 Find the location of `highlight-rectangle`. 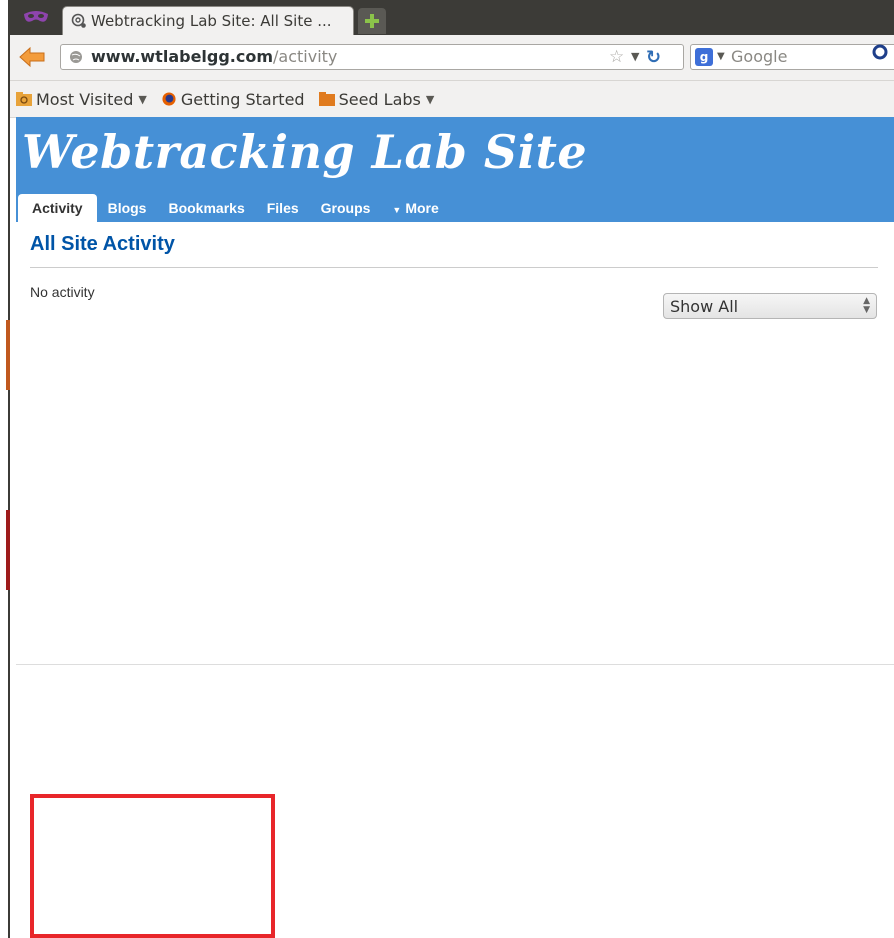

highlight-rectangle is located at coordinates (152, 866).